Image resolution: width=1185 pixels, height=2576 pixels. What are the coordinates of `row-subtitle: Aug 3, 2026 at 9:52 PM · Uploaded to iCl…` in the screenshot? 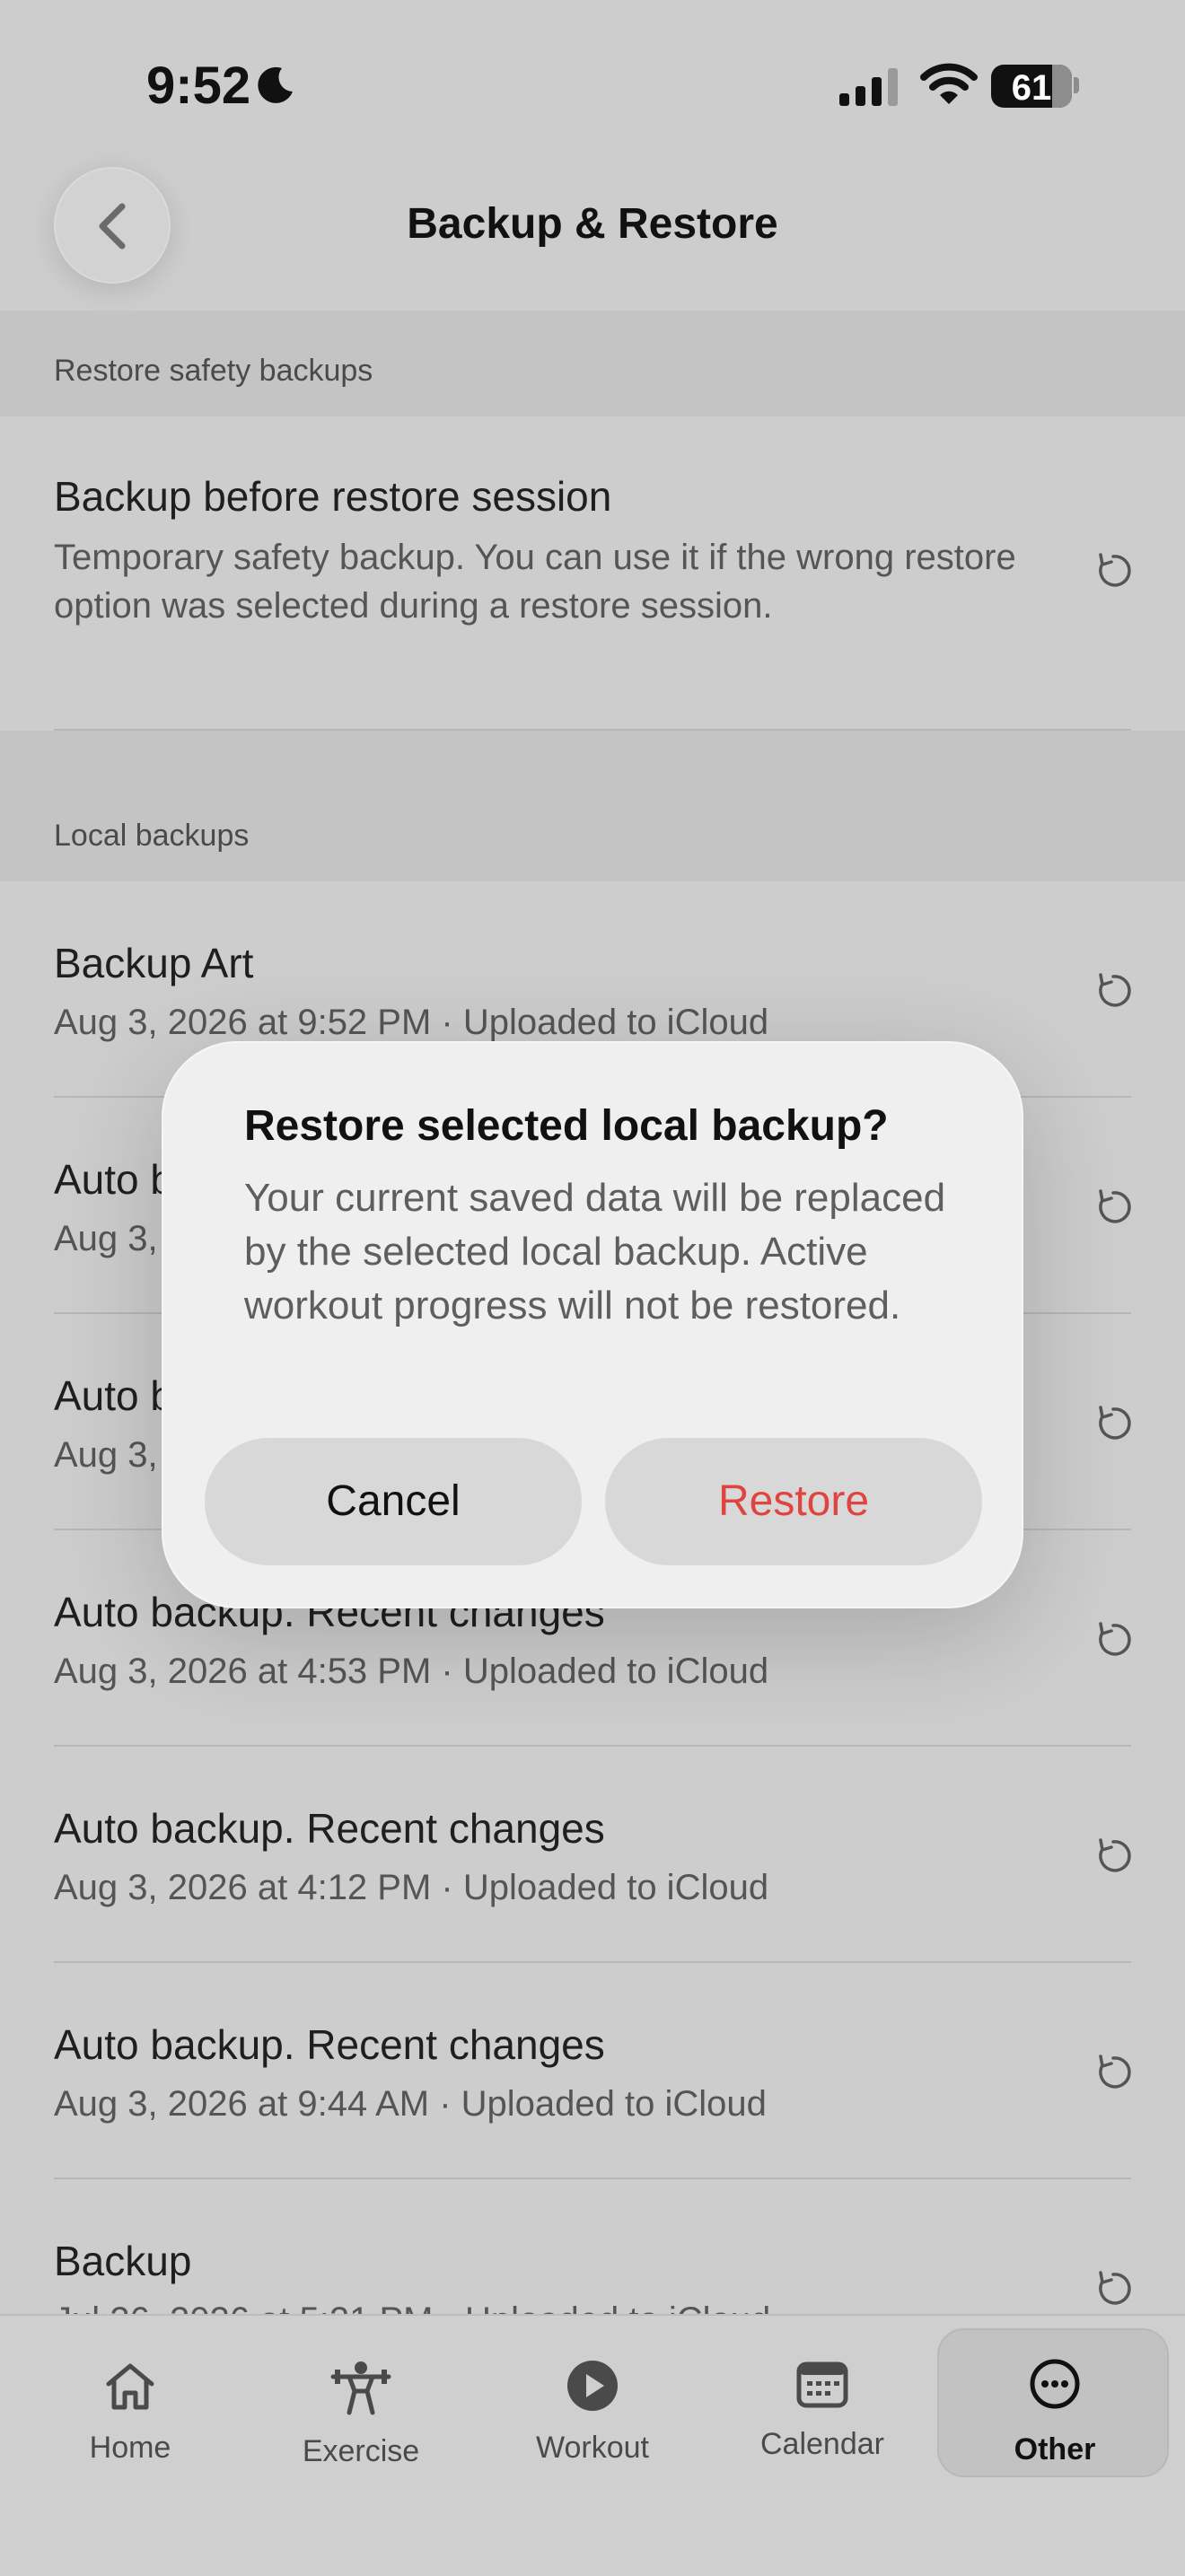 It's located at (411, 1022).